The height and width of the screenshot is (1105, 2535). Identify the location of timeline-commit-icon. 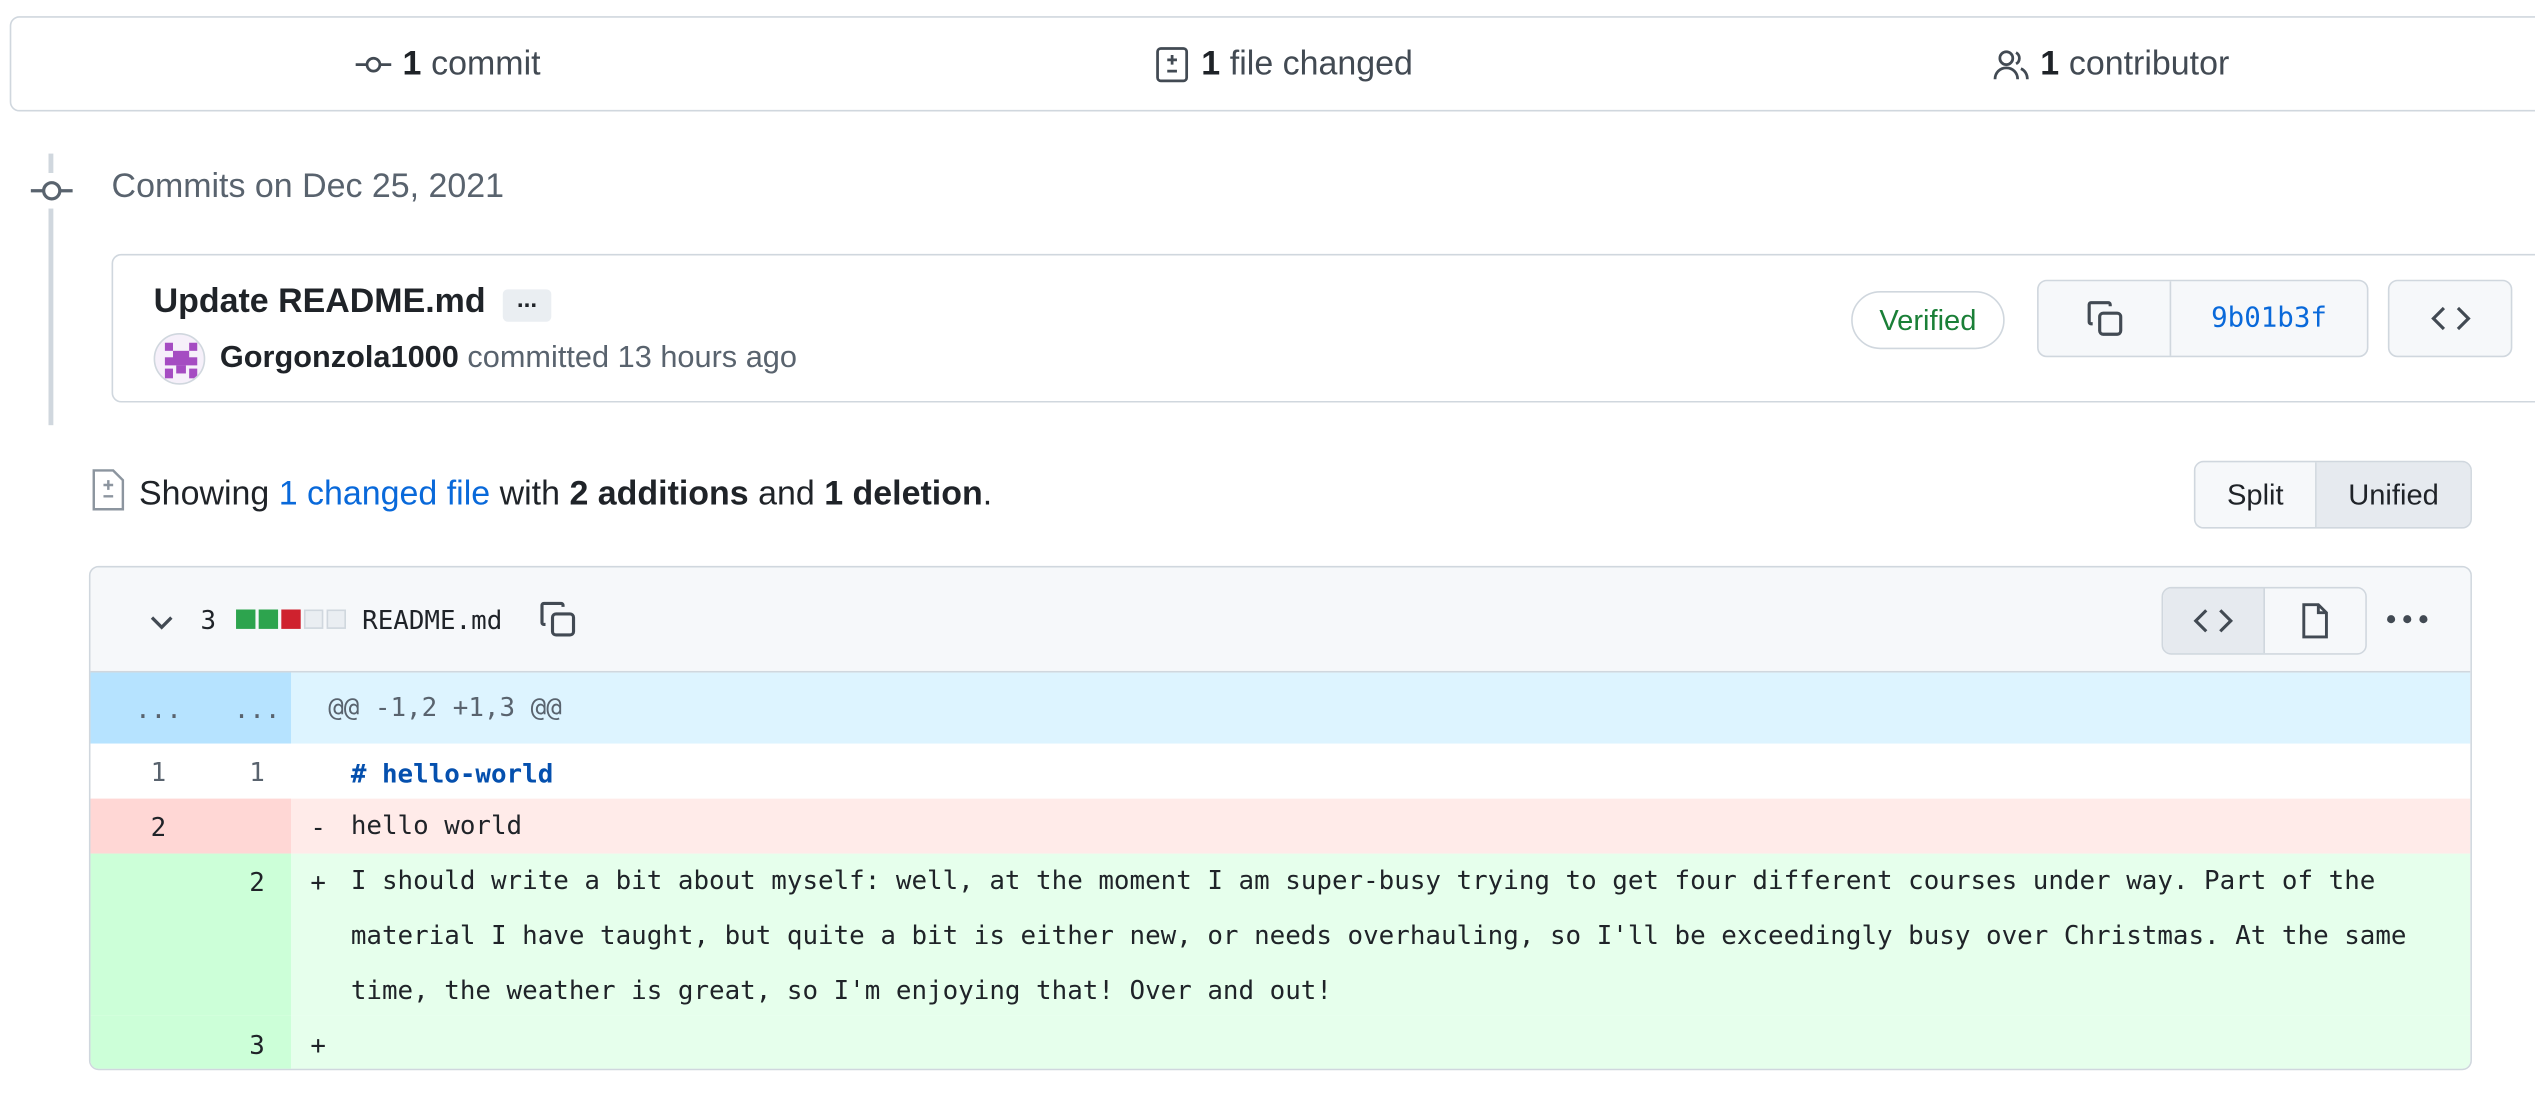
(51, 190).